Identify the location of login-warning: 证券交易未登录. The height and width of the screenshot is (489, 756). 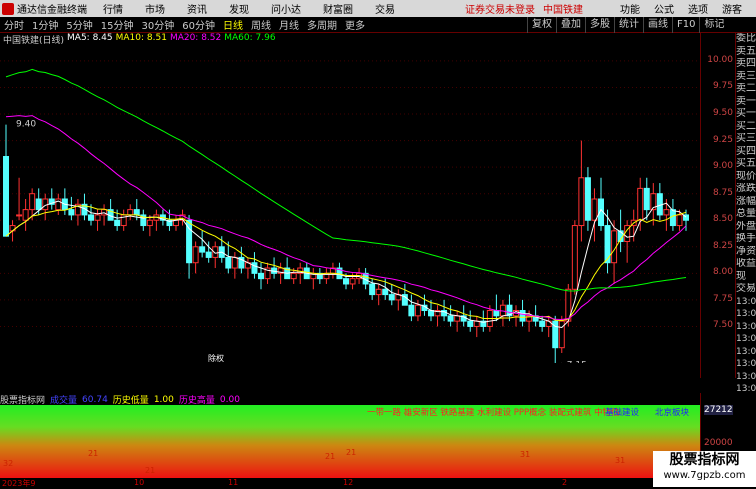
(500, 8).